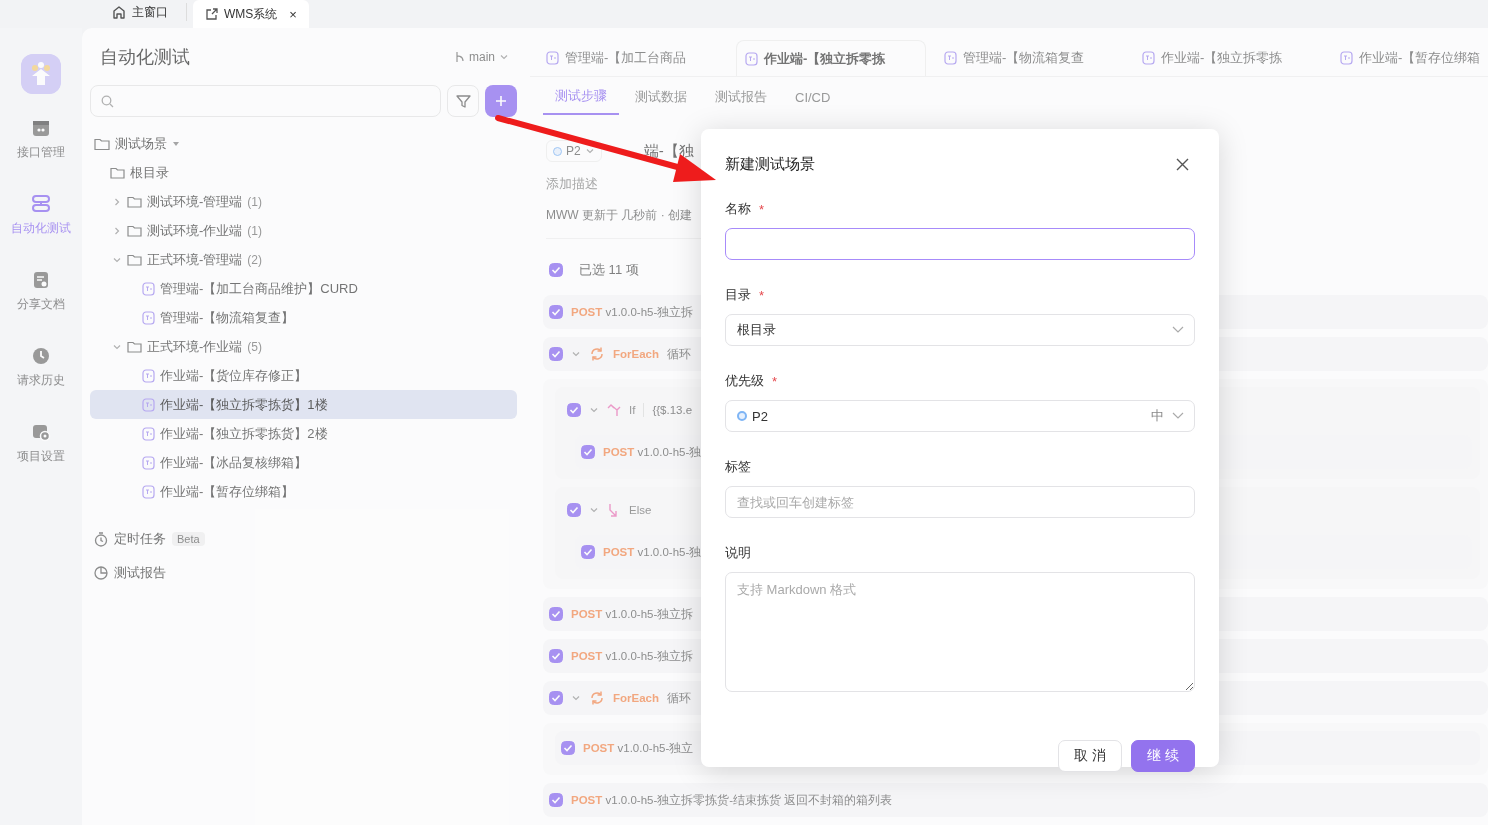 The height and width of the screenshot is (825, 1488). What do you see at coordinates (738, 209) in the screenshot?
I see `field-label: 名称` at bounding box center [738, 209].